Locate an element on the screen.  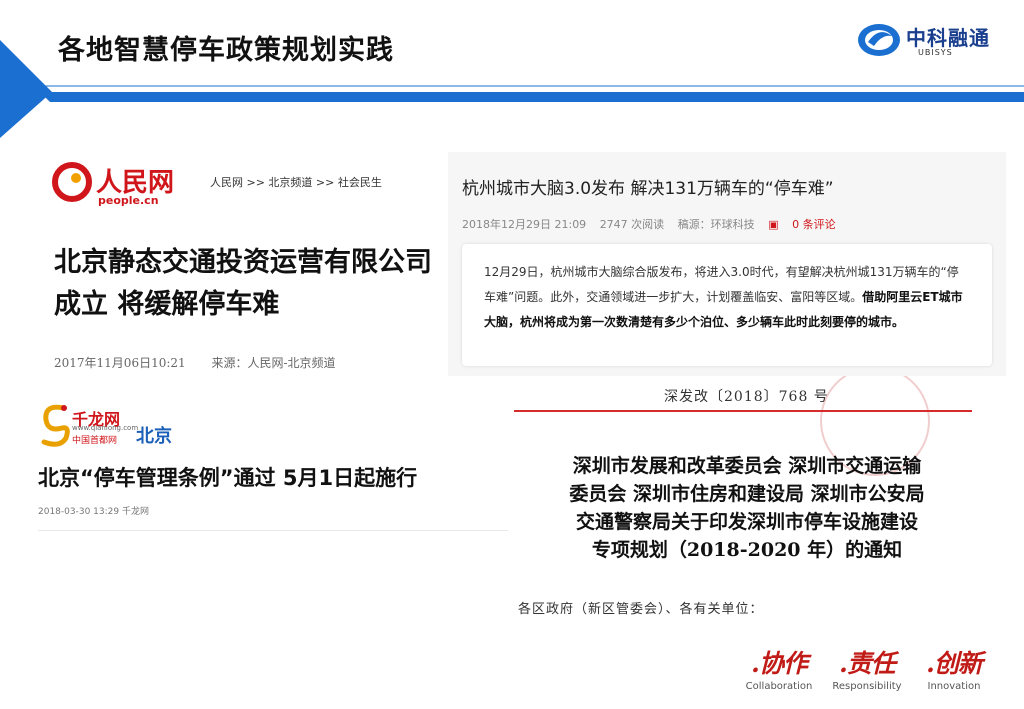
qianlong-region: 北京 is located at coordinates (154, 436).